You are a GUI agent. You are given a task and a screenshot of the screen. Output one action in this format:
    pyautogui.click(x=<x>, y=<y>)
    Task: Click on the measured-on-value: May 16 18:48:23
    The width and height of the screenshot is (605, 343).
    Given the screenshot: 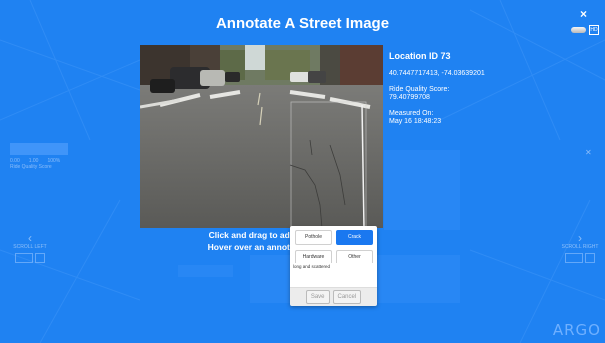 What is the action you would take?
    pyautogui.click(x=415, y=121)
    